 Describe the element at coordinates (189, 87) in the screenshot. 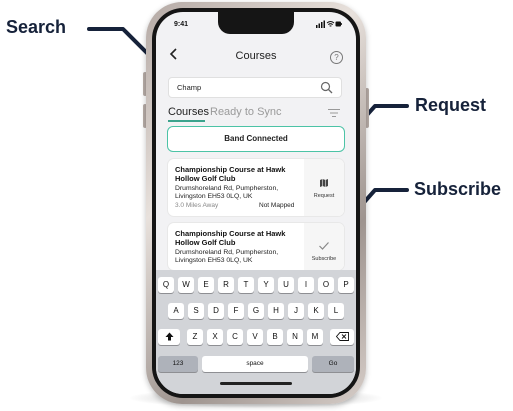

I see `search-input-value: Champ` at that location.